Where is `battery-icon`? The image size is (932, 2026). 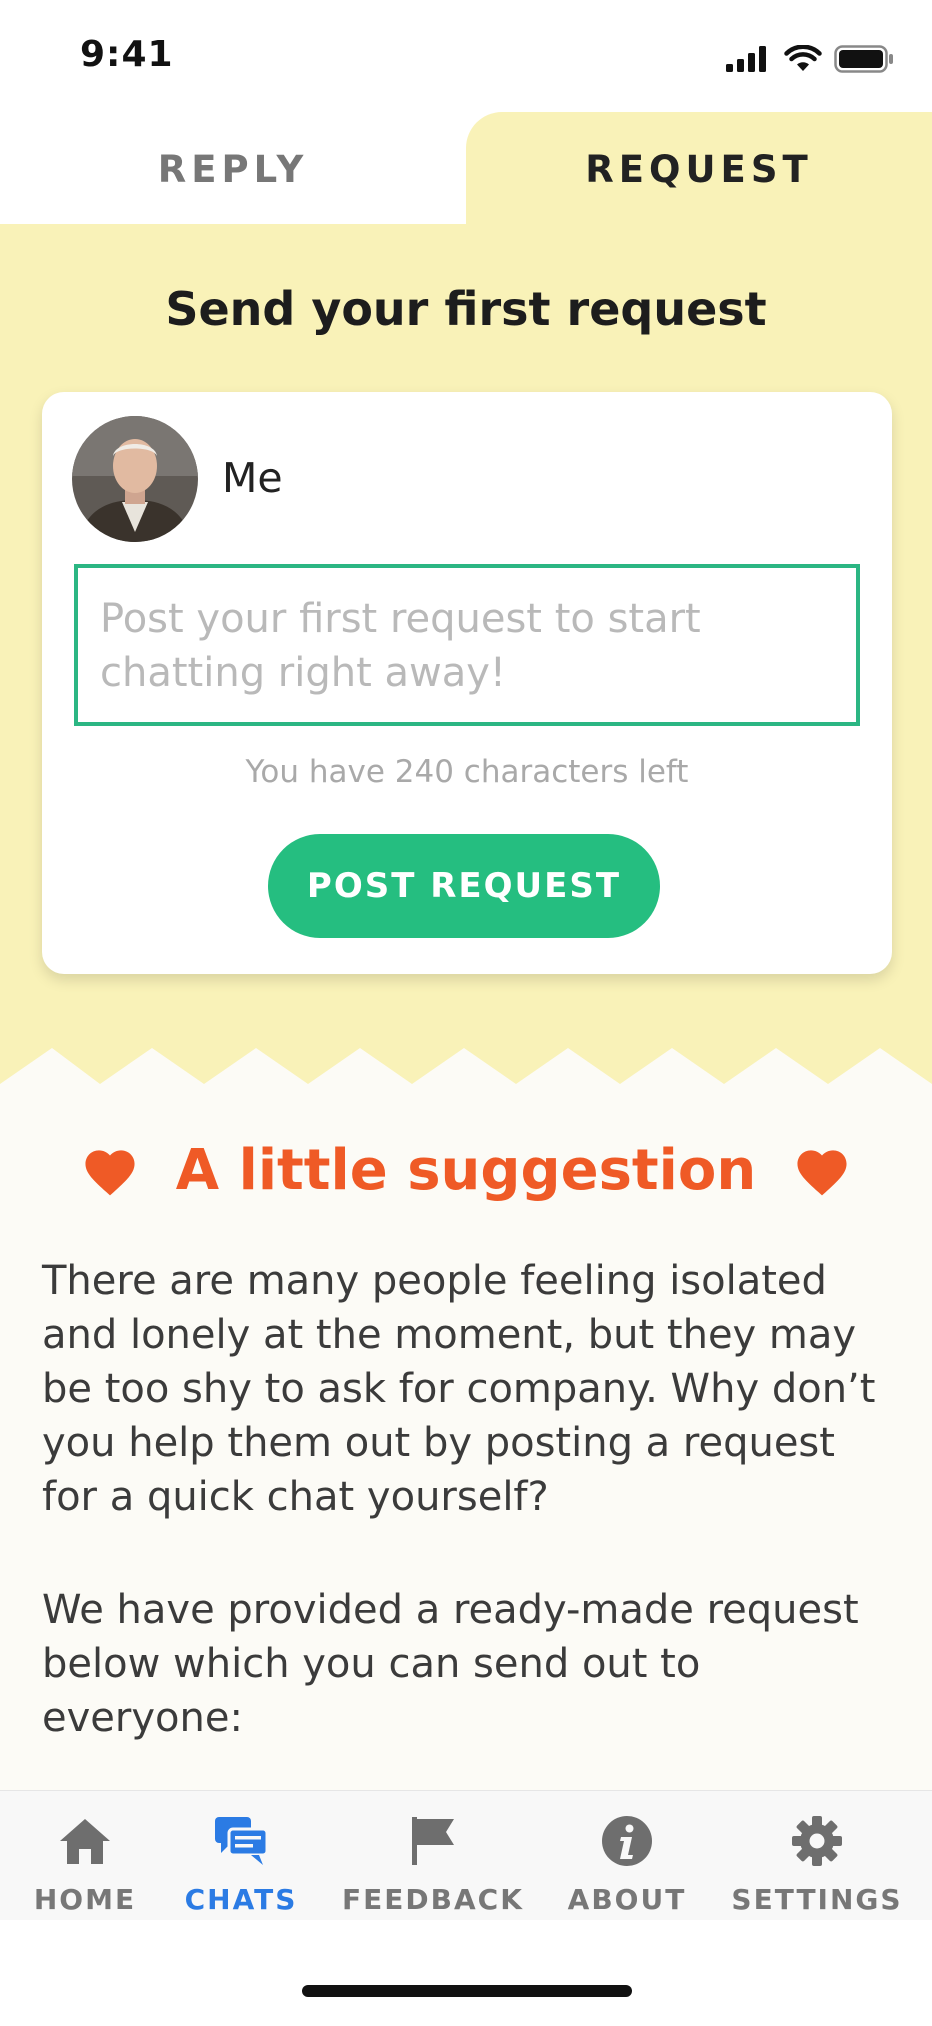
battery-icon is located at coordinates (863, 59).